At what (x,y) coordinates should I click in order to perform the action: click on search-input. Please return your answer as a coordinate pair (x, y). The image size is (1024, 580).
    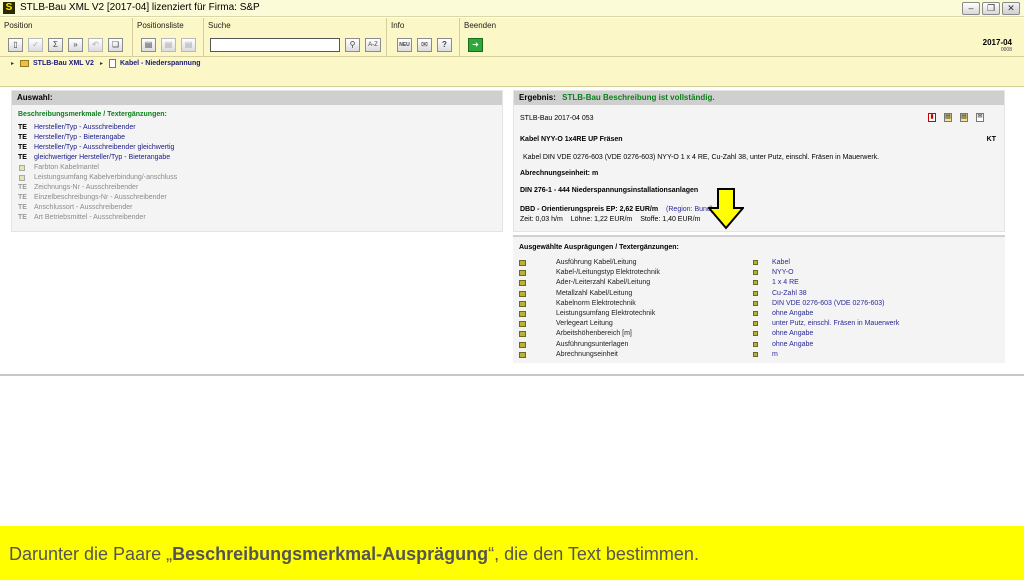
    Looking at the image, I should click on (275, 45).